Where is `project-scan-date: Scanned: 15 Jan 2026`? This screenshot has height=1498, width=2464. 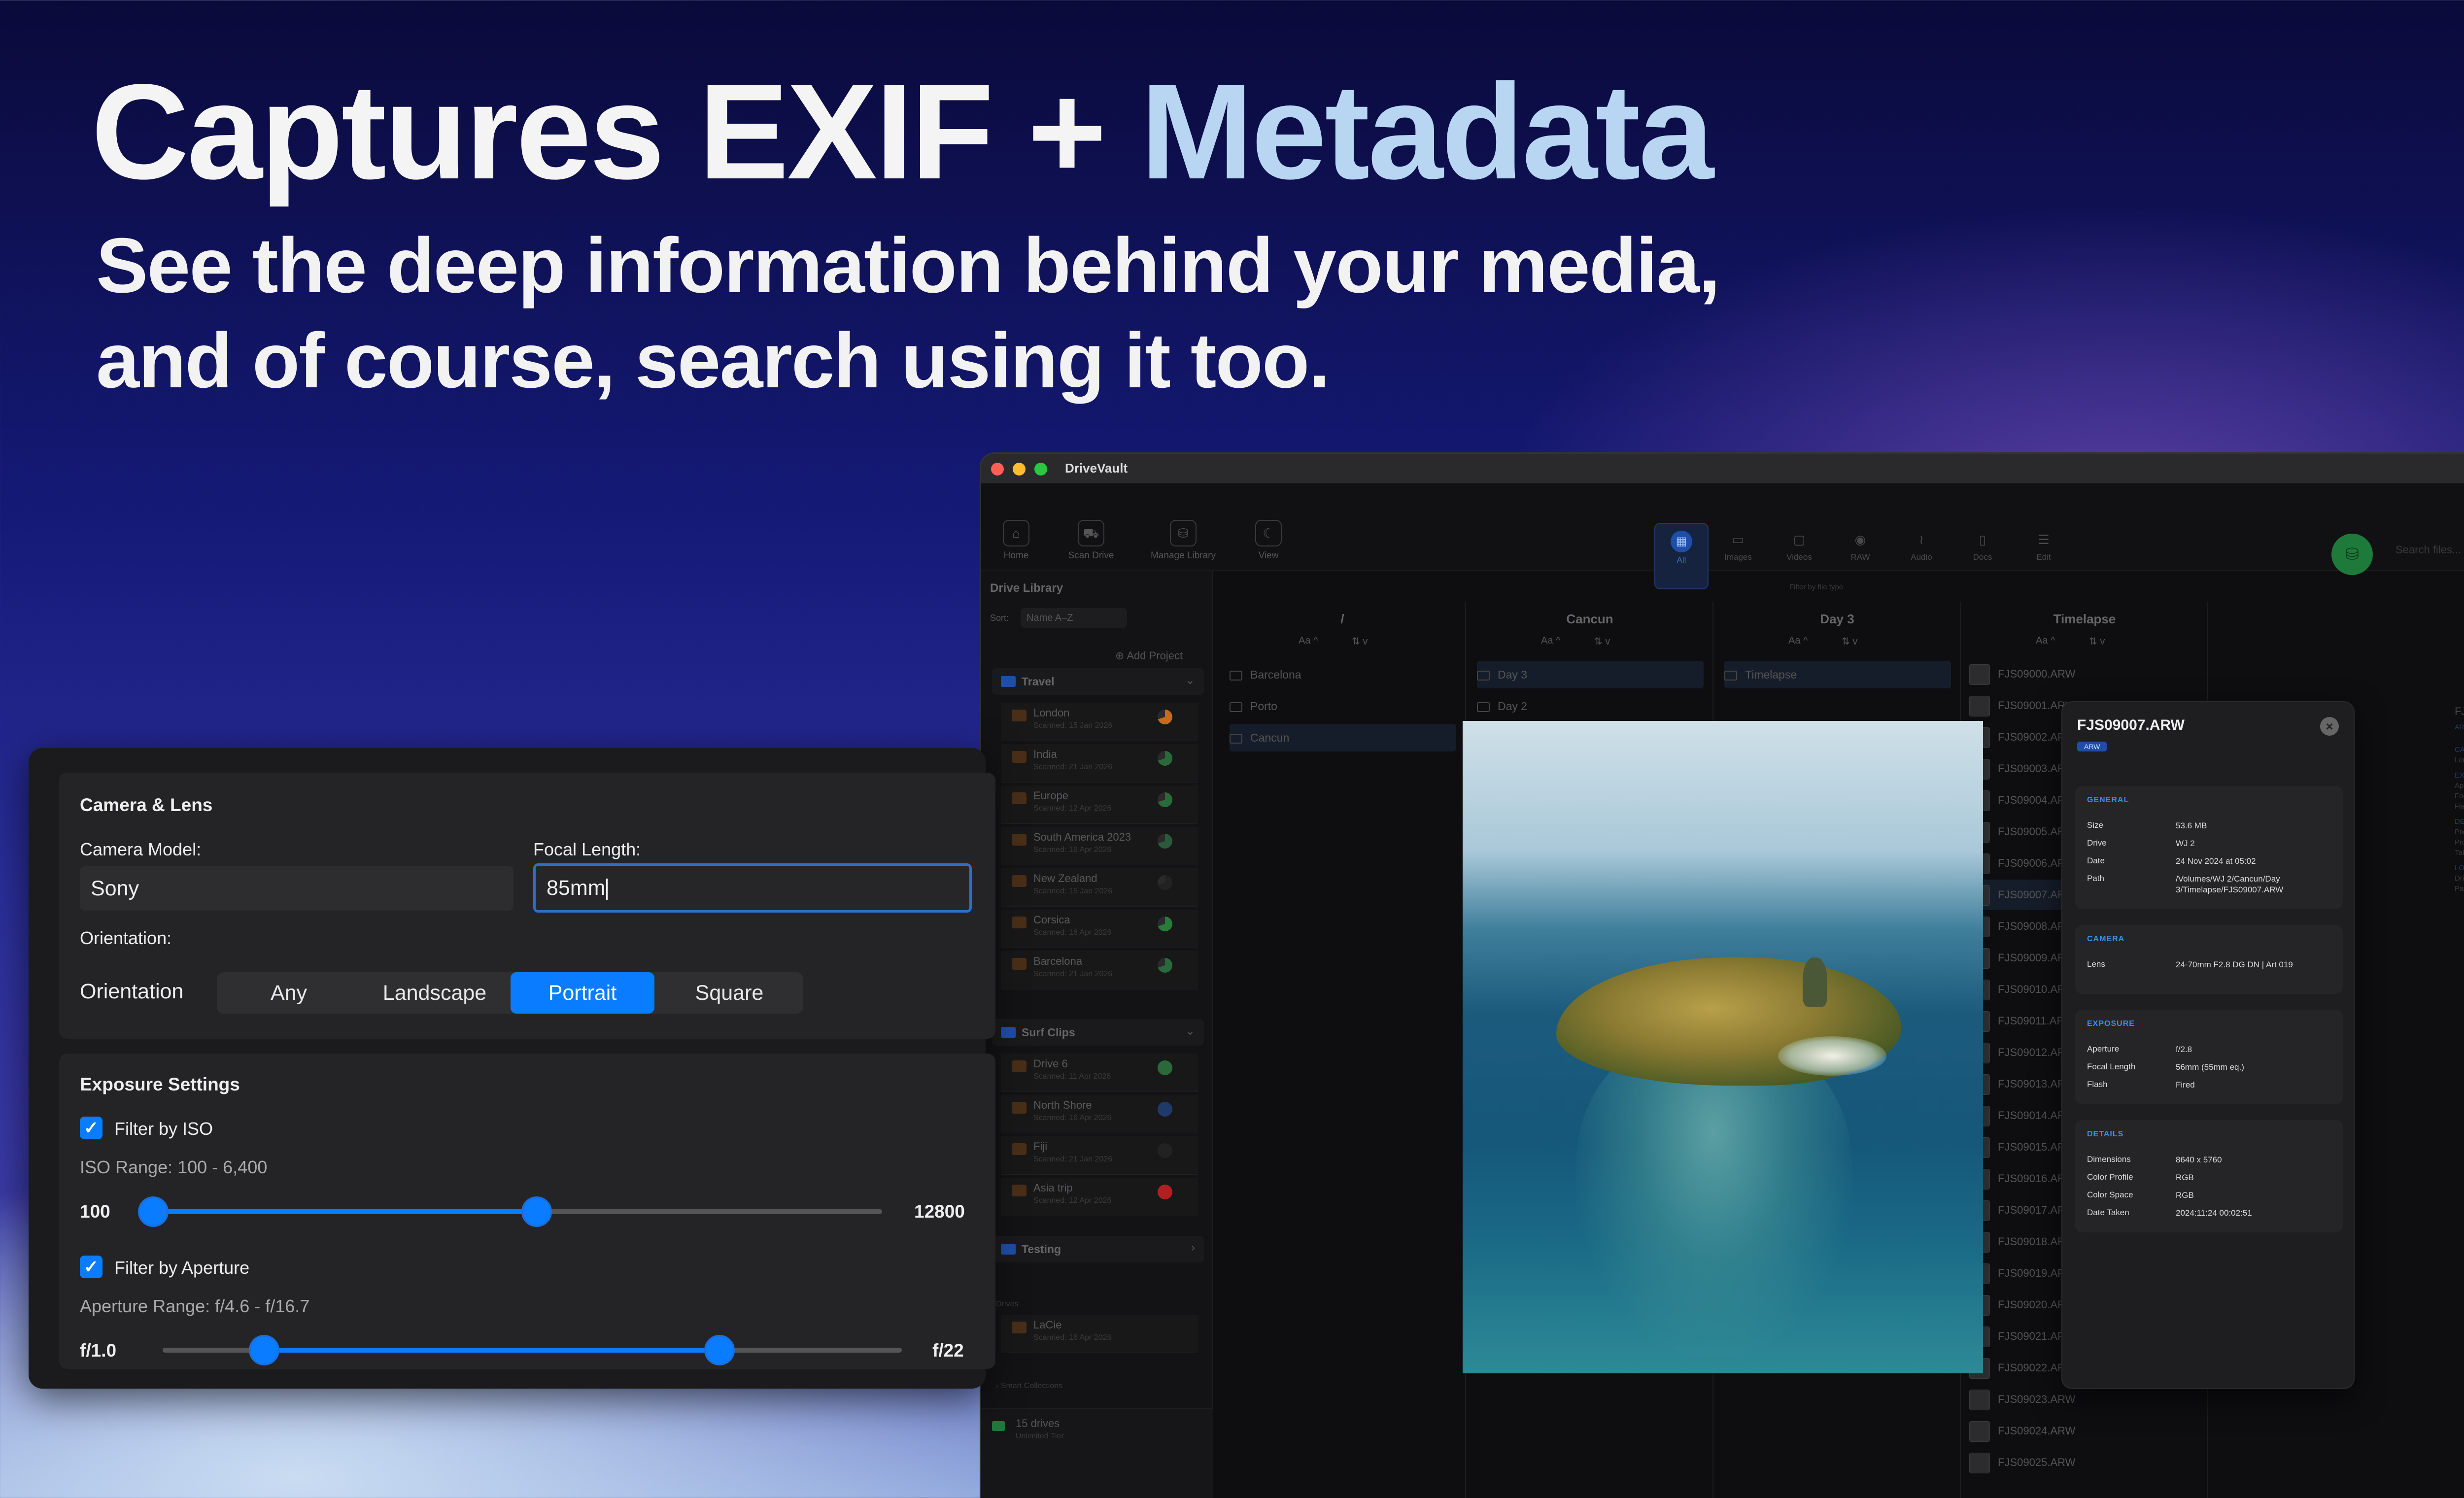 project-scan-date: Scanned: 15 Jan 2026 is located at coordinates (1073, 725).